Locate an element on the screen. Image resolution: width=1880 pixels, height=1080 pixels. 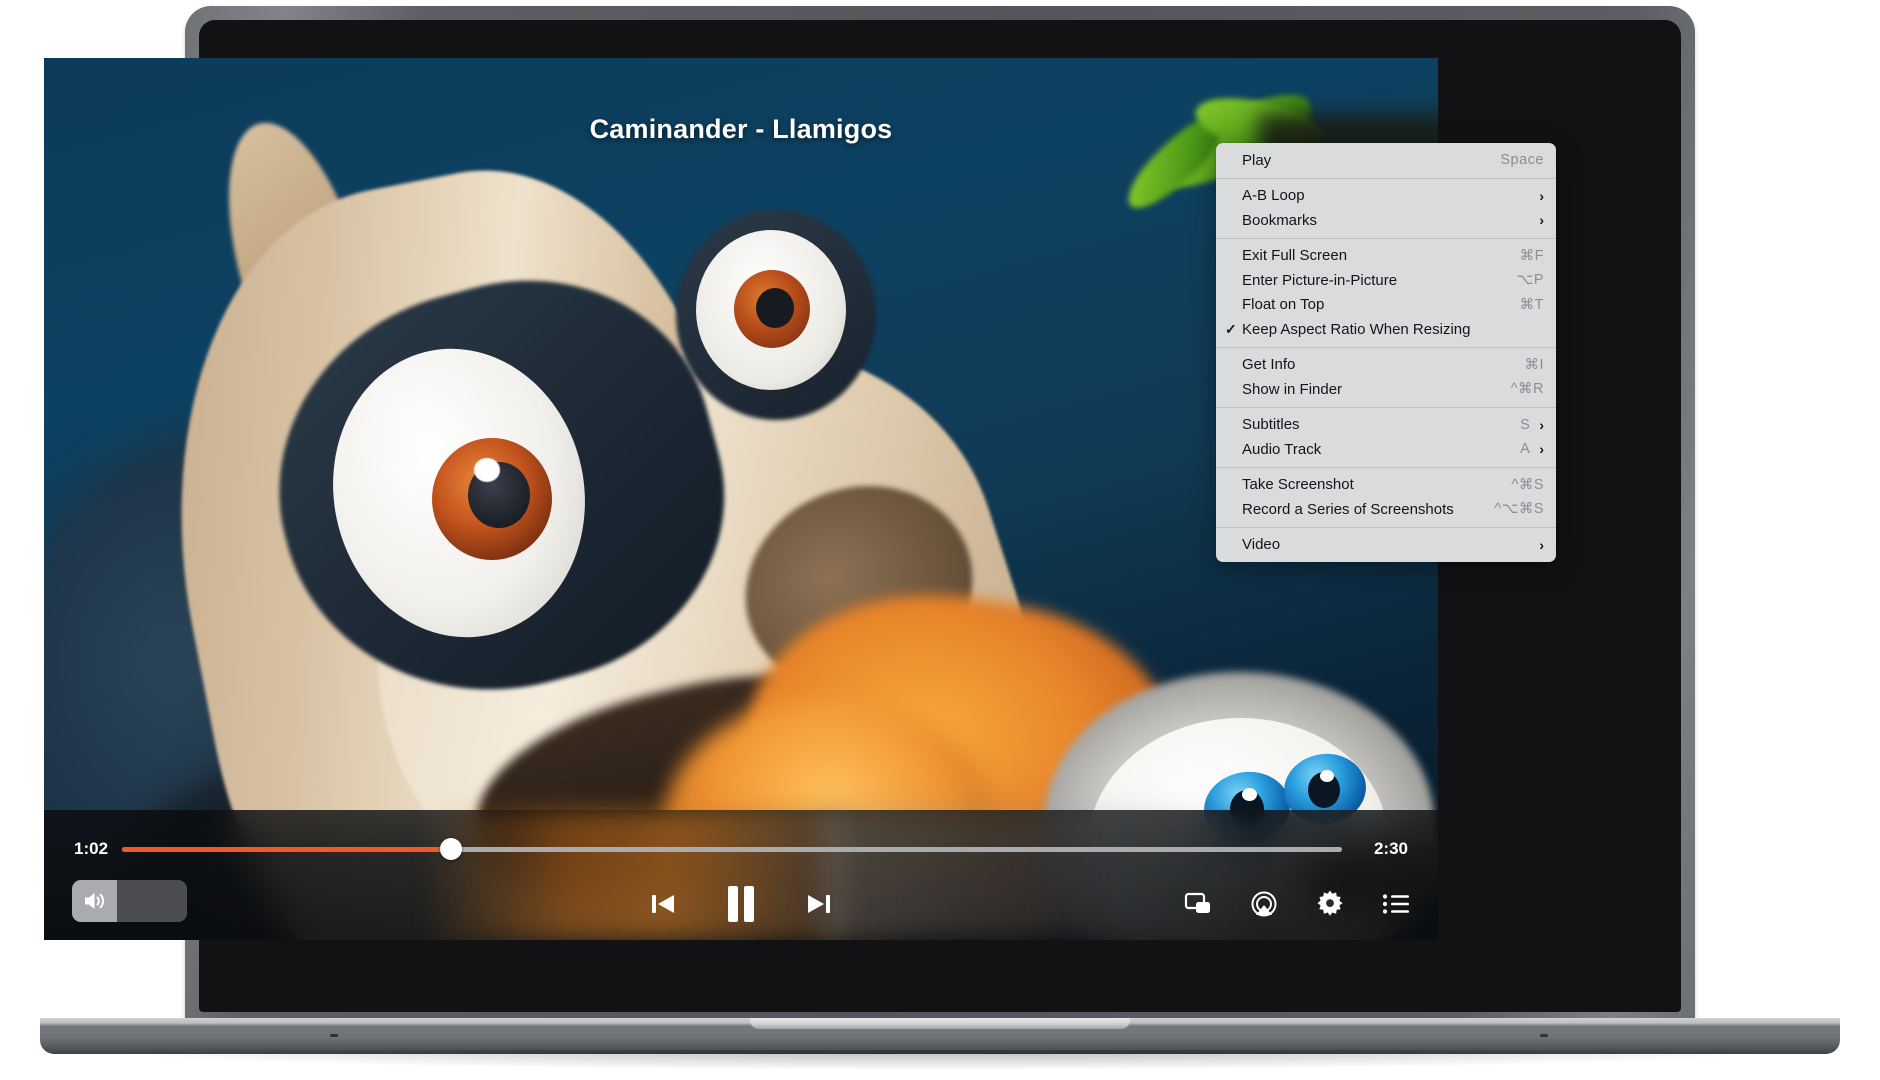
menu-item: A-B Loop › is located at coordinates (1386, 196).